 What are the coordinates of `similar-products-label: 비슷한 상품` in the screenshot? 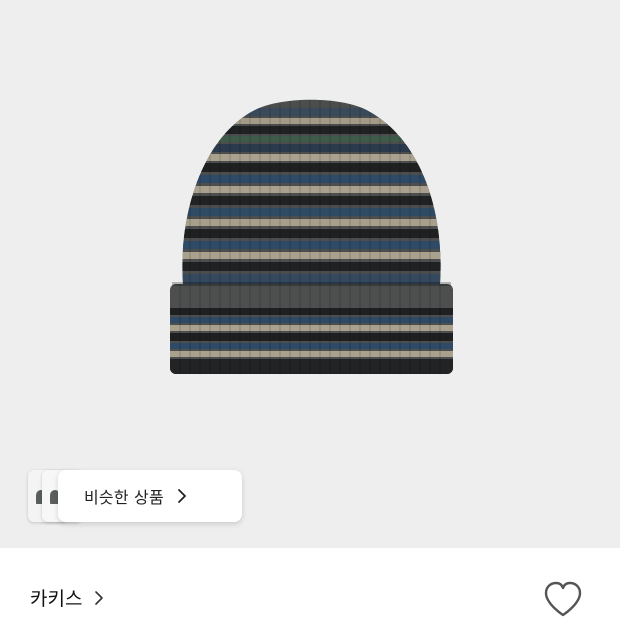 It's located at (124, 497).